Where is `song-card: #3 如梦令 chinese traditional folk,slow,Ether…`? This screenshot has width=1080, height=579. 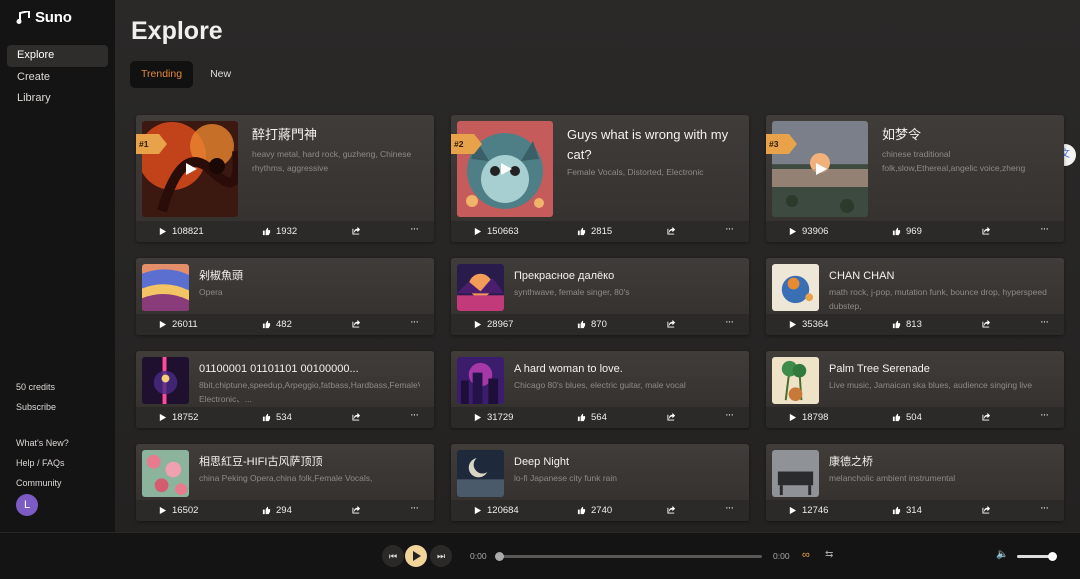
song-card: #3 如梦令 chinese traditional folk,slow,Ether… is located at coordinates (915, 178).